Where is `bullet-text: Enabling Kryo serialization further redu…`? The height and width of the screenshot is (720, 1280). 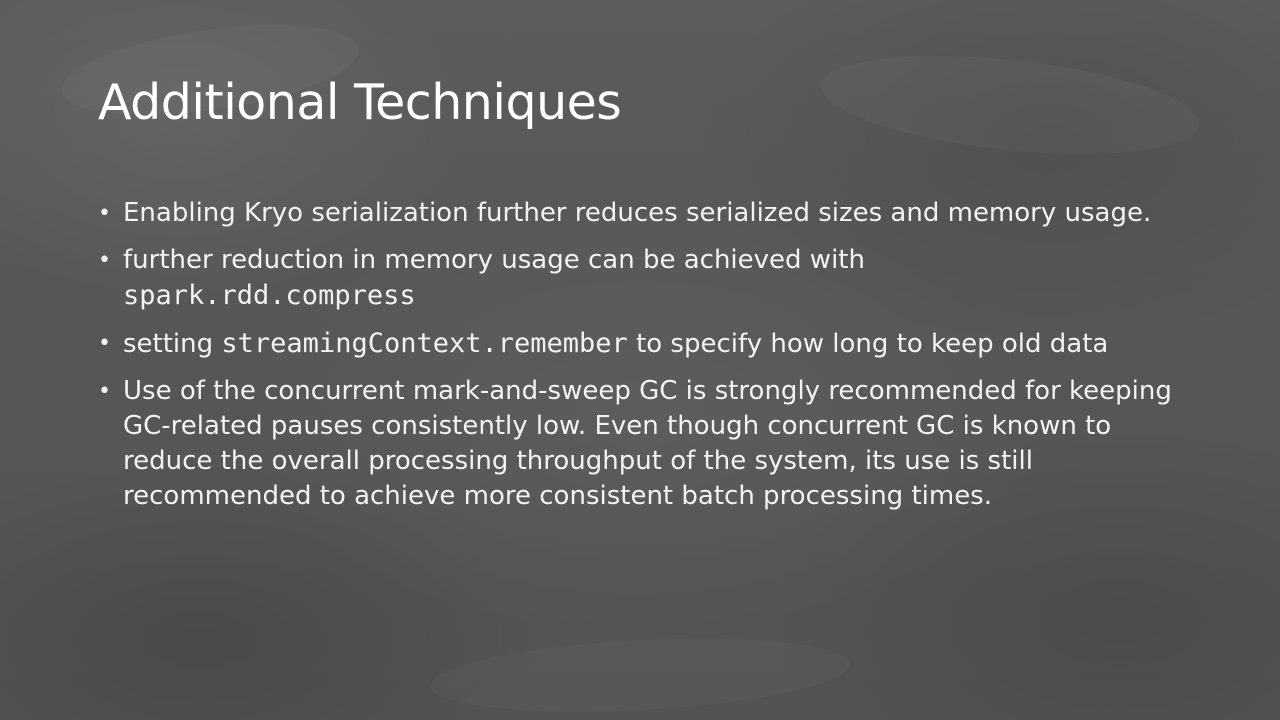
bullet-text: Enabling Kryo serialization further redu… is located at coordinates (637, 213).